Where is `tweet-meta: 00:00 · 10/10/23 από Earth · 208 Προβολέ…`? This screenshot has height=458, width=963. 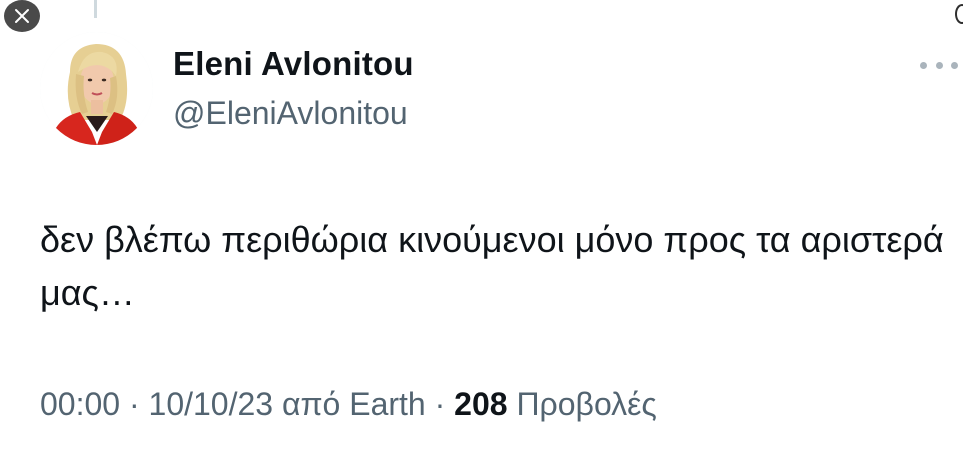
tweet-meta: 00:00 · 10/10/23 από Earth · 208 Προβολέ… is located at coordinates (348, 404).